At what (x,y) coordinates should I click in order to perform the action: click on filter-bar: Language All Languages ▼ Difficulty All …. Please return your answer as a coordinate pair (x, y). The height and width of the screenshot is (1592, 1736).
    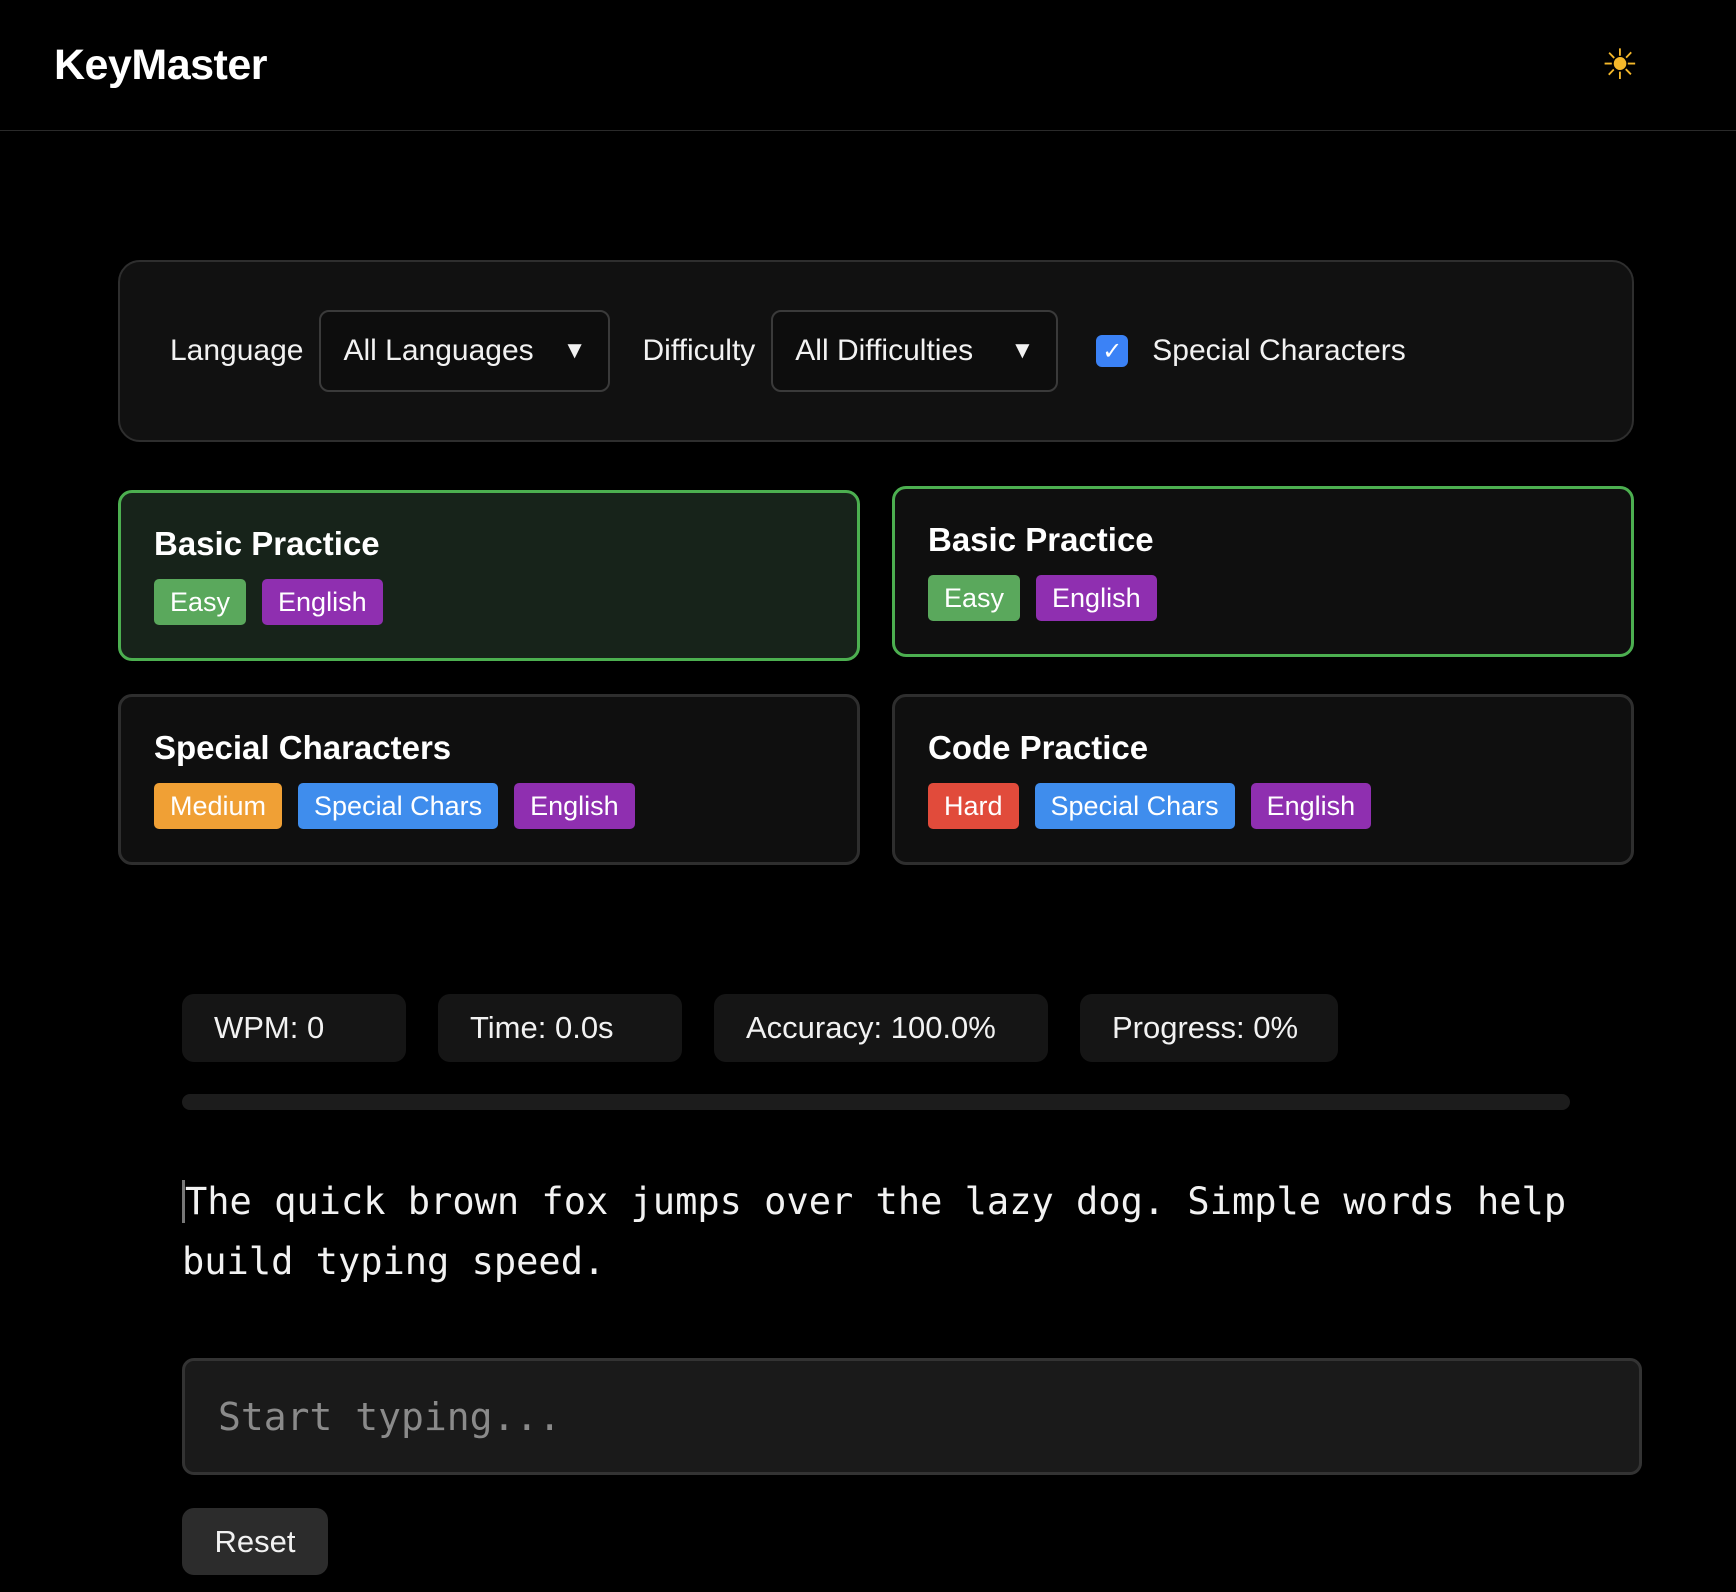
    Looking at the image, I should click on (876, 351).